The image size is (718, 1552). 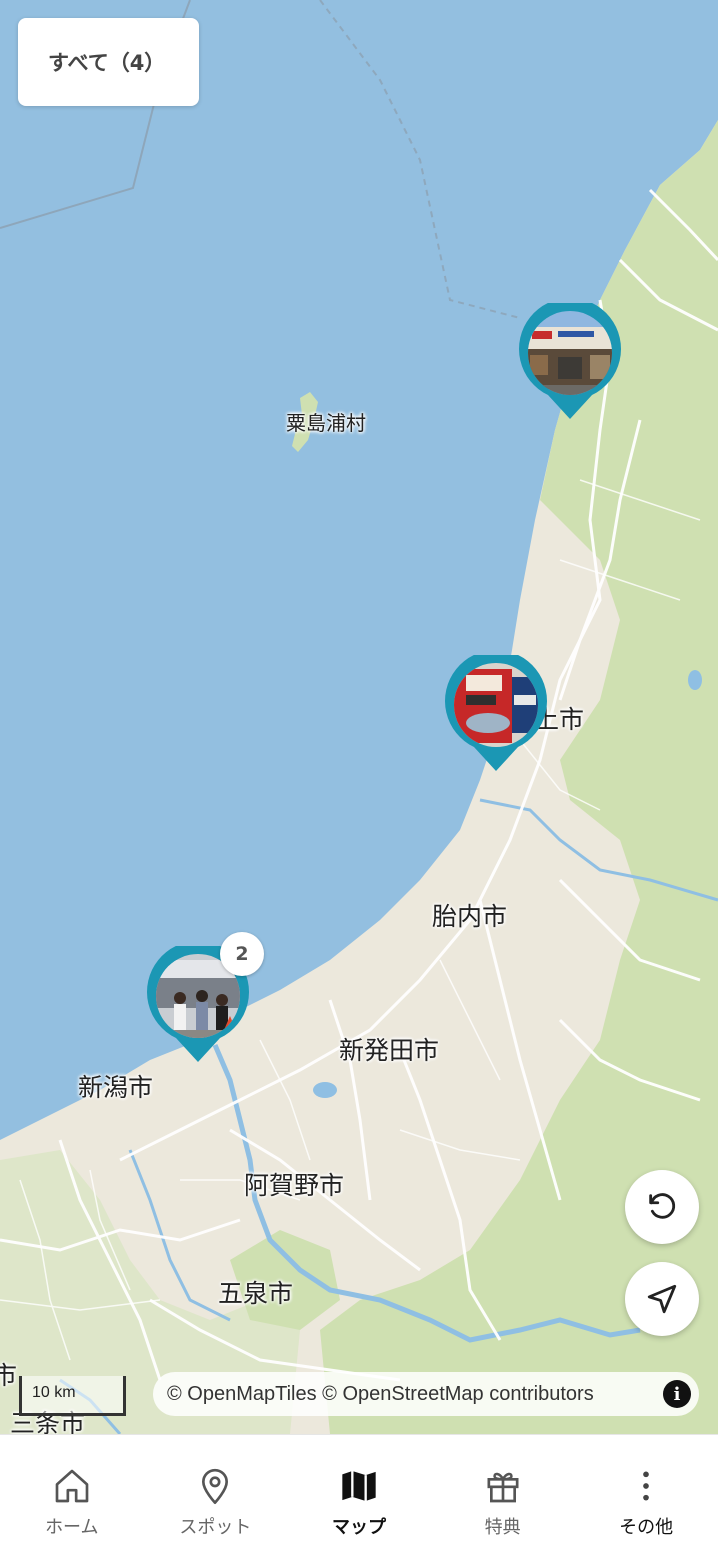 I want to click on pin-north, so click(x=570, y=363).